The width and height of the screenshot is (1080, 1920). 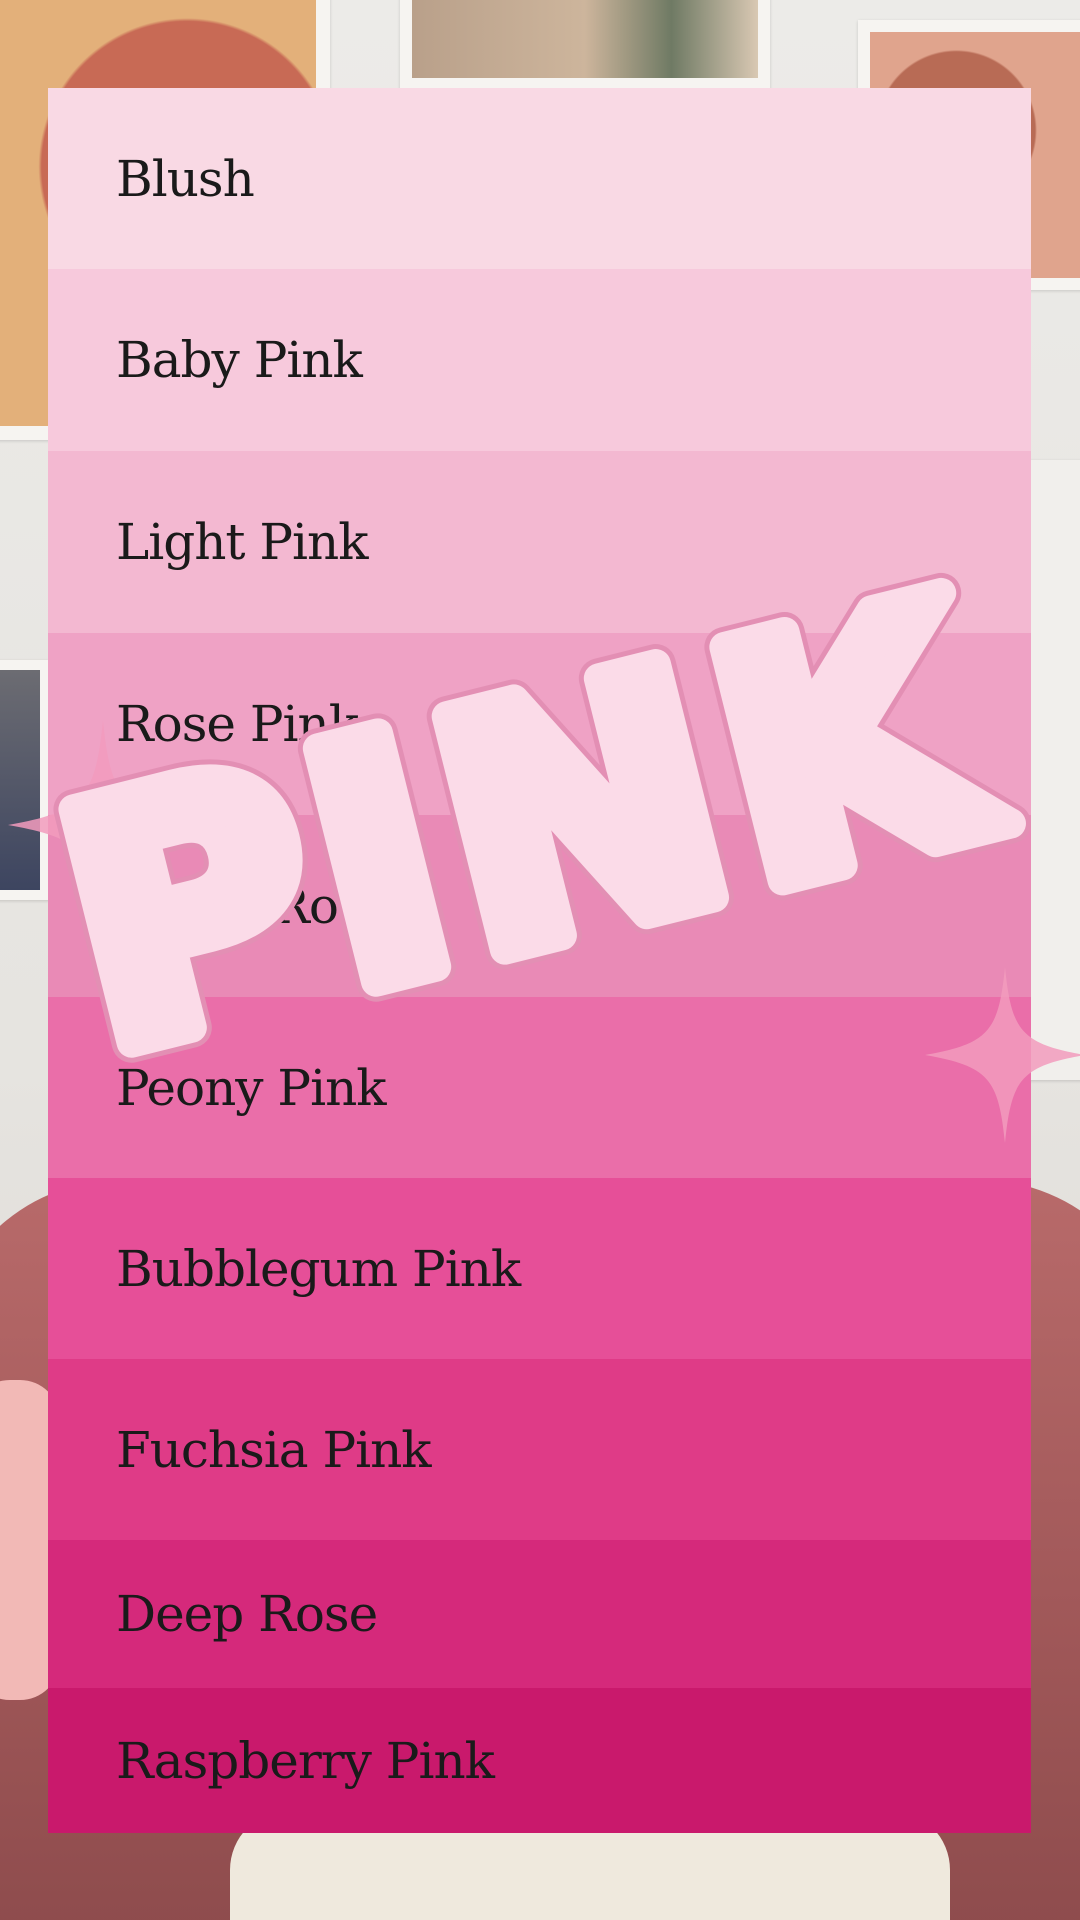 What do you see at coordinates (251, 1087) in the screenshot?
I see `swatch-label: Peony Pink` at bounding box center [251, 1087].